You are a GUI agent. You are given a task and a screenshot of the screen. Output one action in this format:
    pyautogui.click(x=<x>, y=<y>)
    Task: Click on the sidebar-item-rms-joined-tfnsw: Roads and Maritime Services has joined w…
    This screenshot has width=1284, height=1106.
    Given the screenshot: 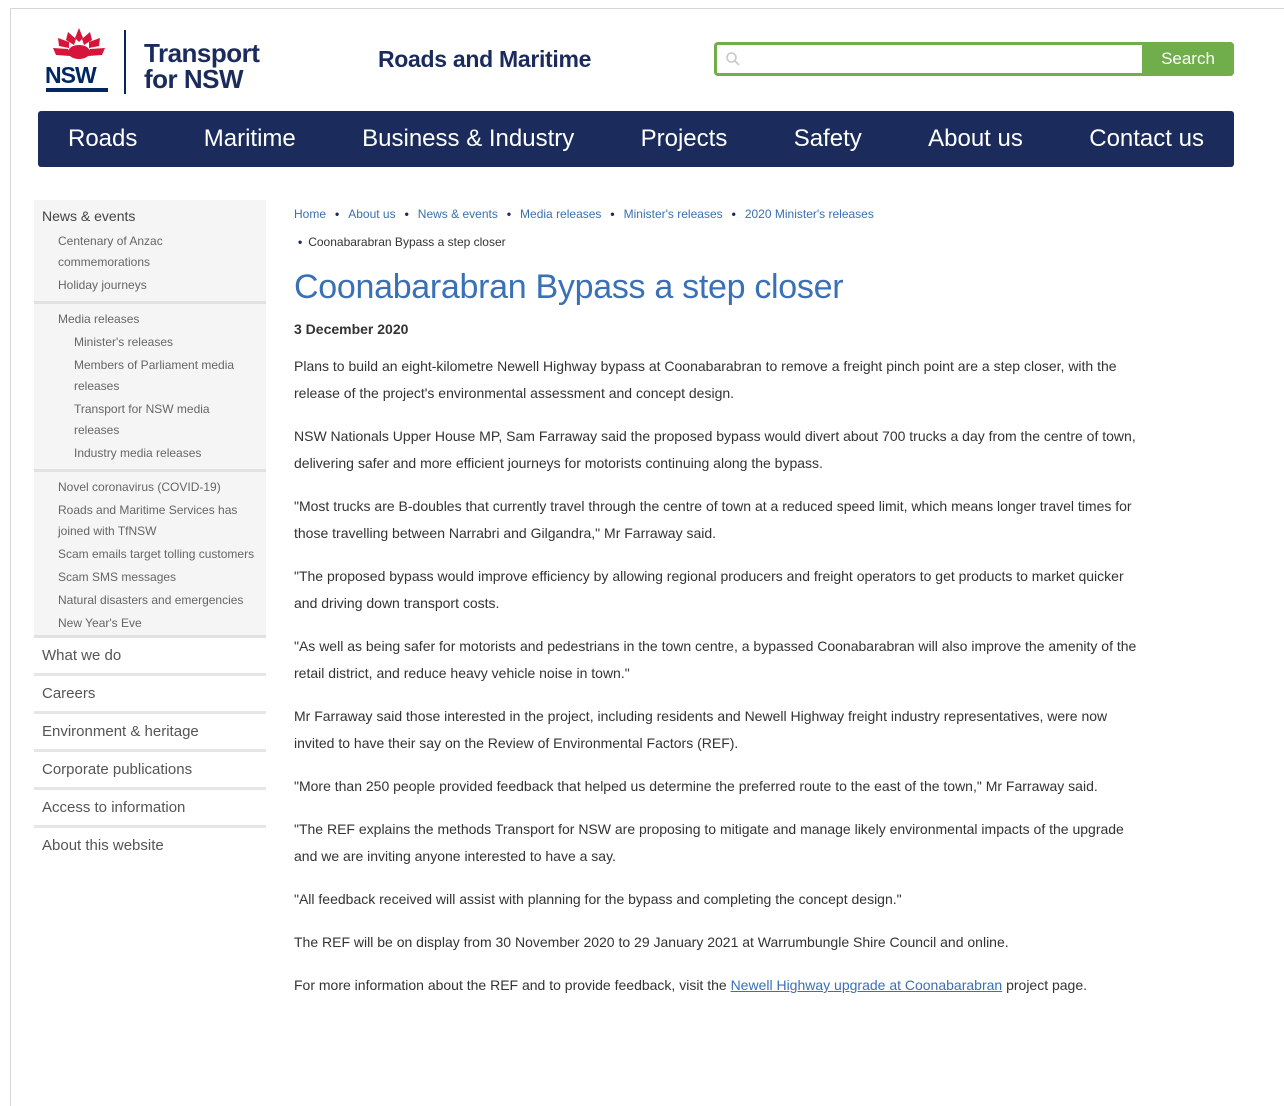 What is the action you would take?
    pyautogui.click(x=150, y=521)
    